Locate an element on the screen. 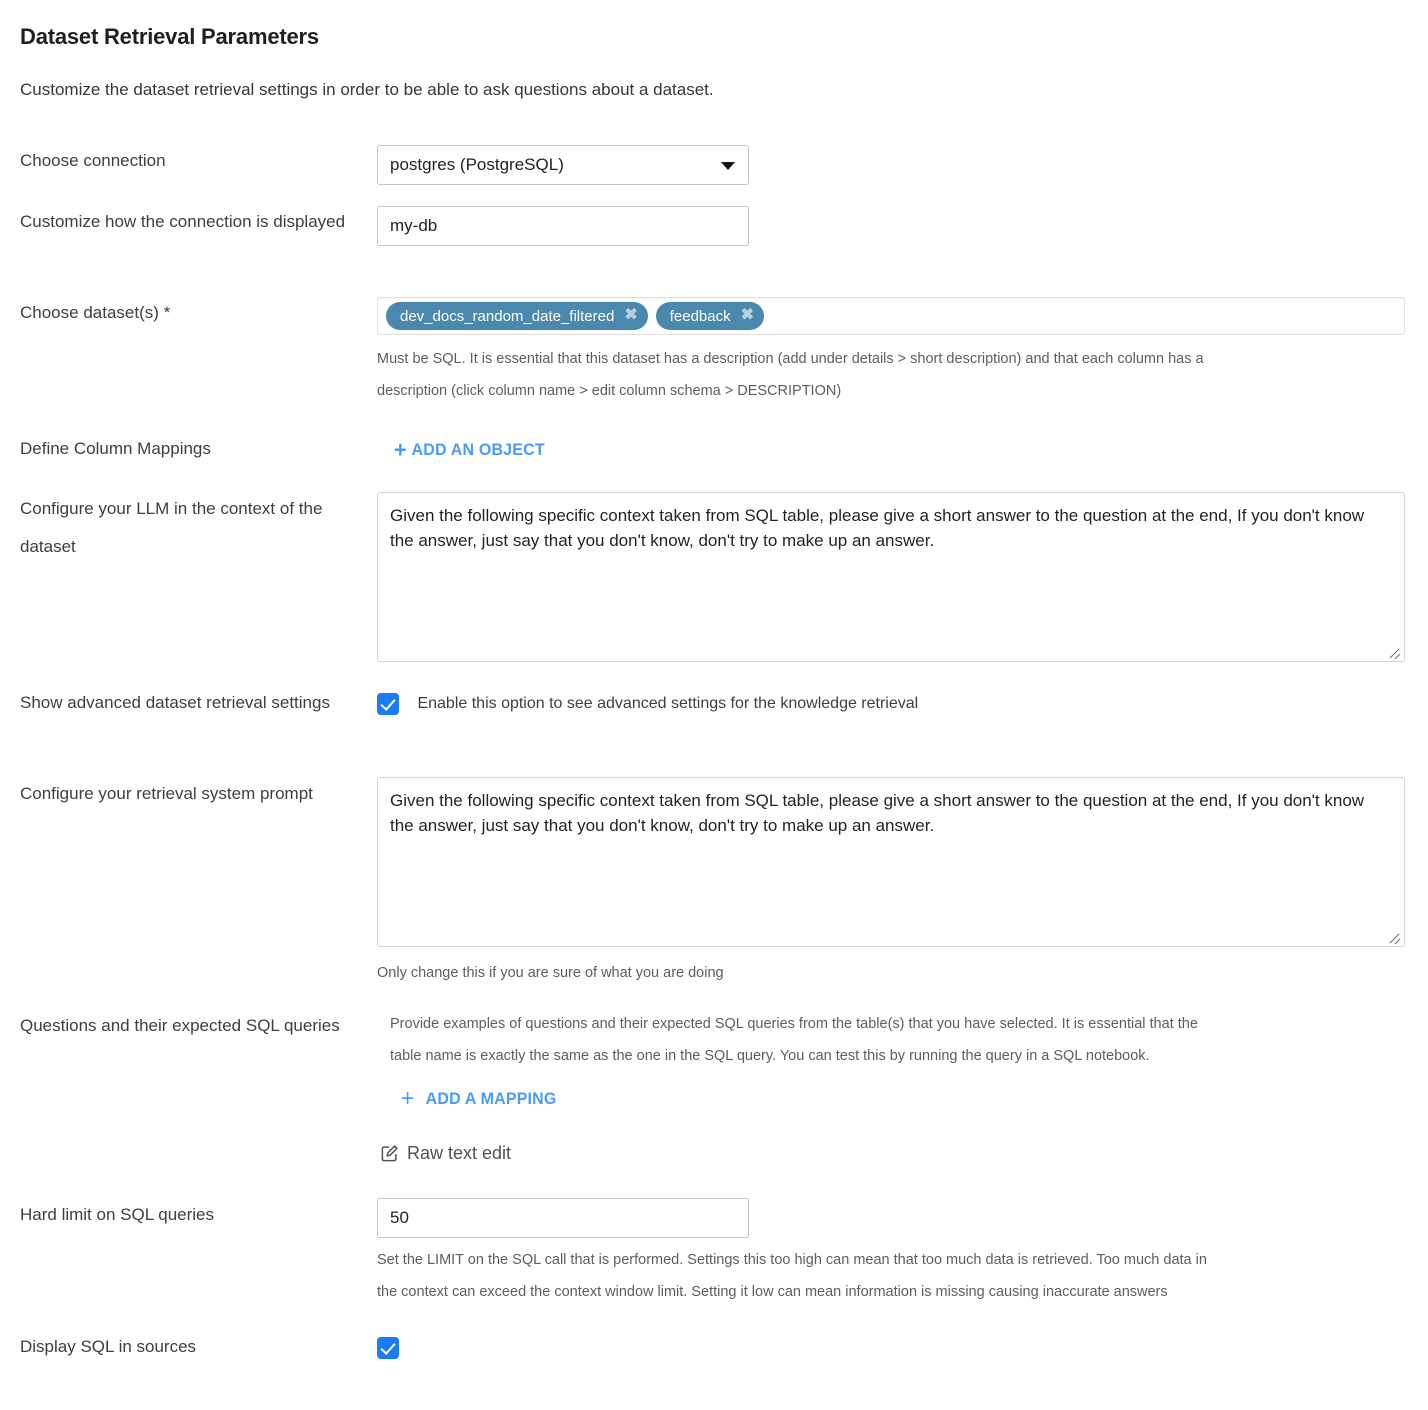  display-sql-in-sources-checkbox is located at coordinates (388, 1348).